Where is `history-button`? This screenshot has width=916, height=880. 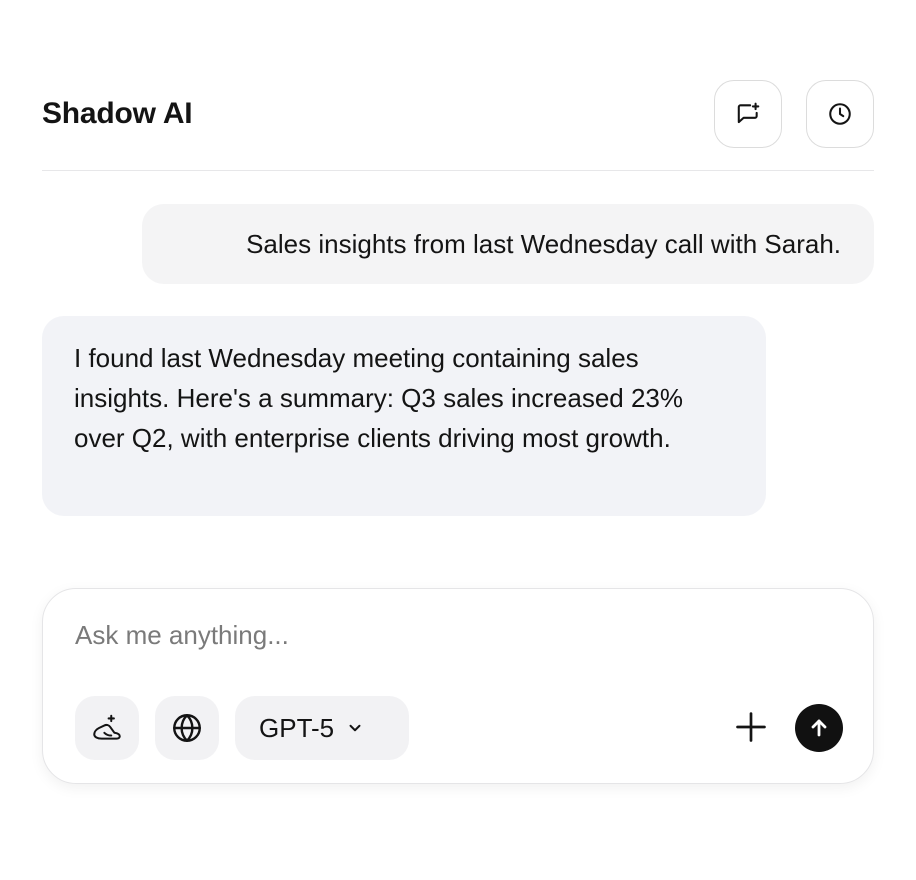
history-button is located at coordinates (840, 114).